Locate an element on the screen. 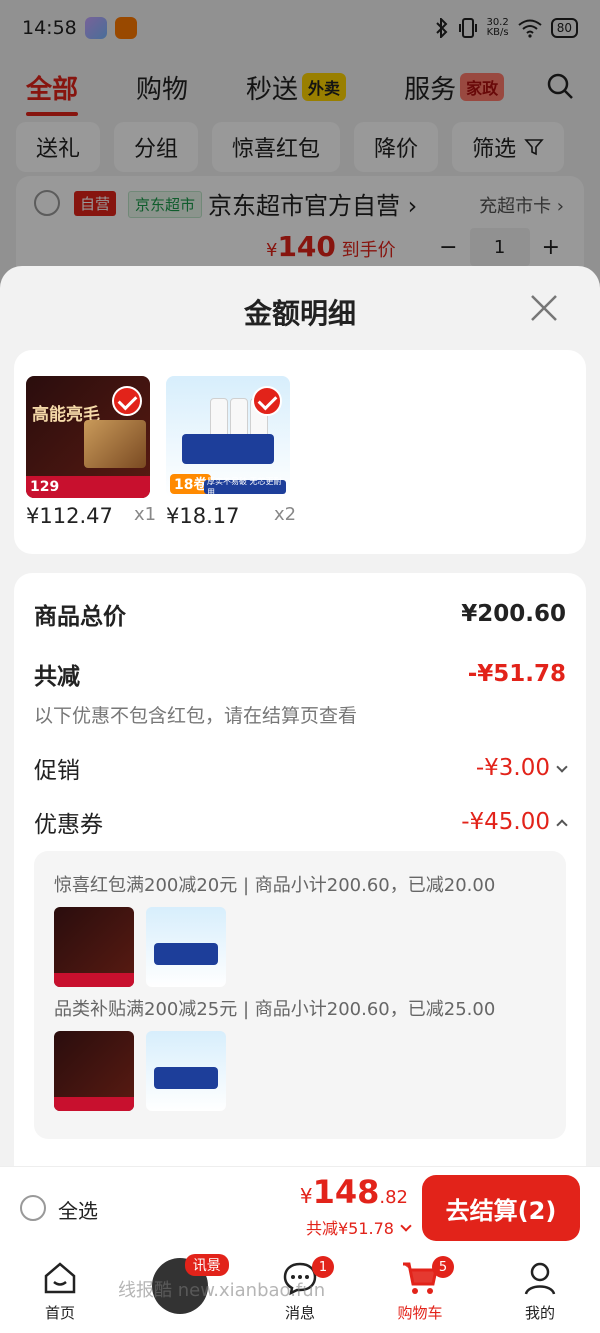  item-price: ¥18.17 is located at coordinates (203, 516).